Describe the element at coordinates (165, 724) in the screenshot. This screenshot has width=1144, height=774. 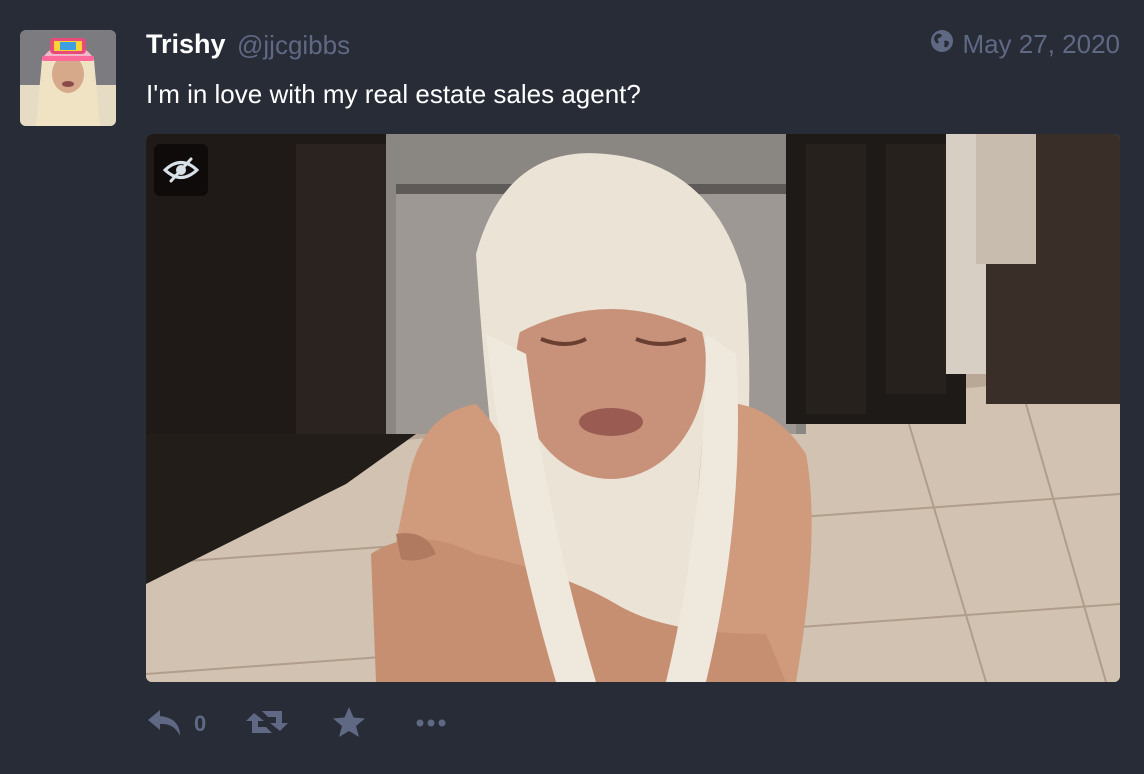
I see `reply-icon` at that location.